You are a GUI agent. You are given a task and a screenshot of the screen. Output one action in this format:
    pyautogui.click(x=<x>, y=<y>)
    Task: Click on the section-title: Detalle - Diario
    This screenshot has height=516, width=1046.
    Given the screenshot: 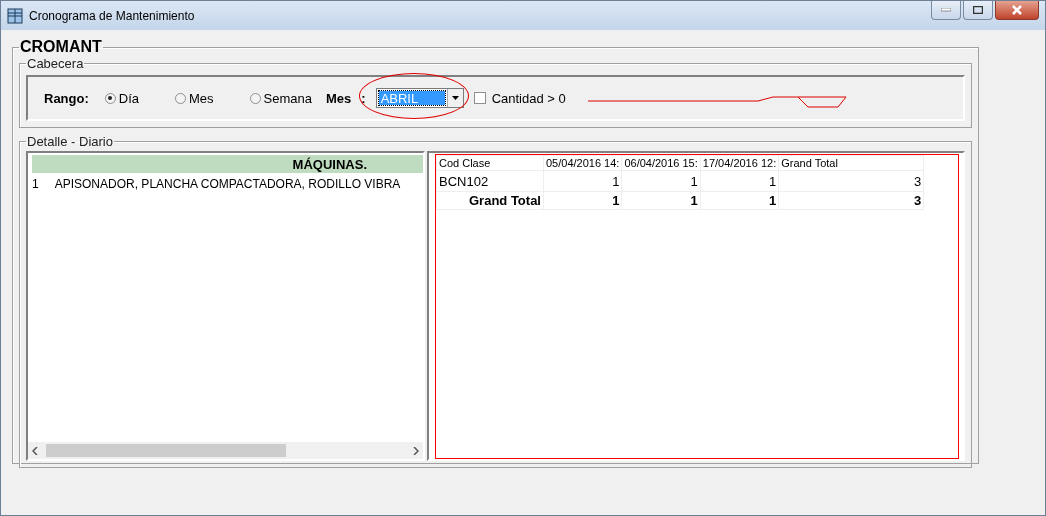 What is the action you would take?
    pyautogui.click(x=70, y=141)
    